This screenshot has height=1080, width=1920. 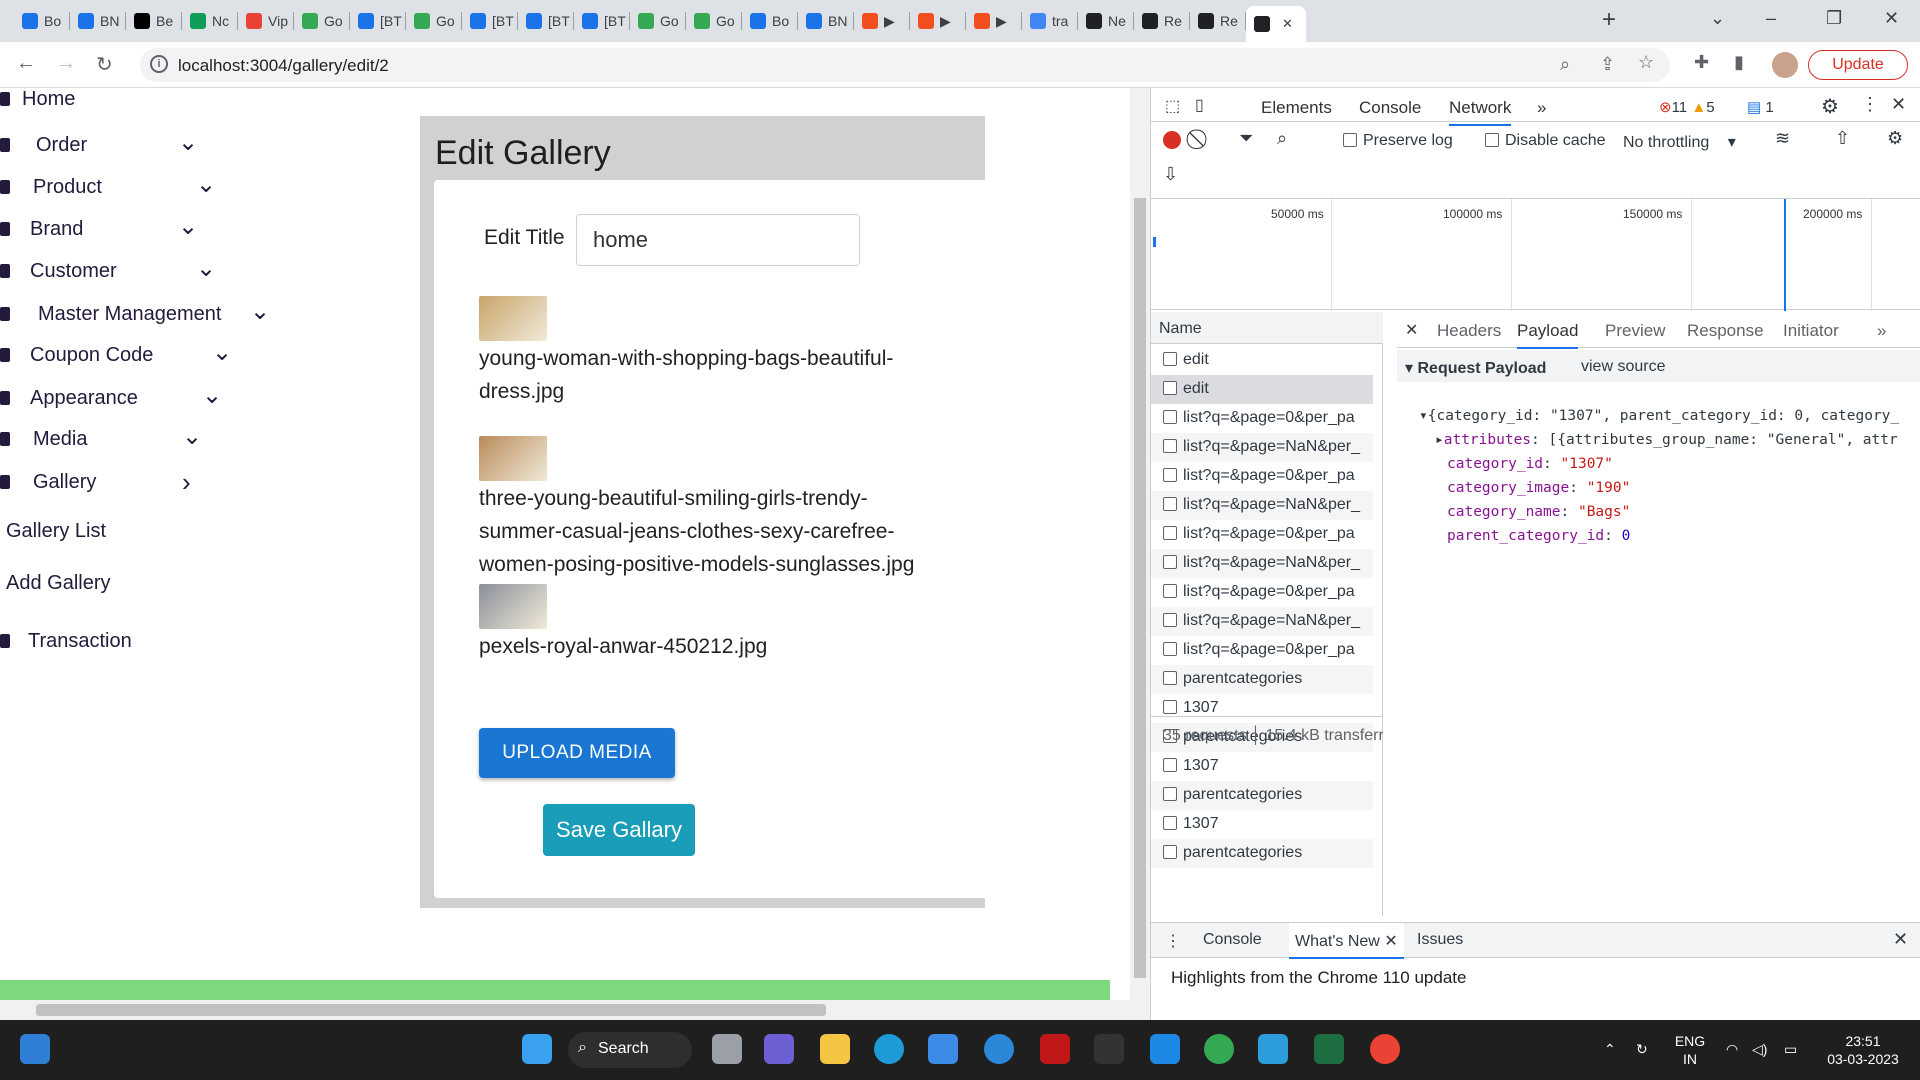 I want to click on terminal-icon, so click(x=1109, y=1049).